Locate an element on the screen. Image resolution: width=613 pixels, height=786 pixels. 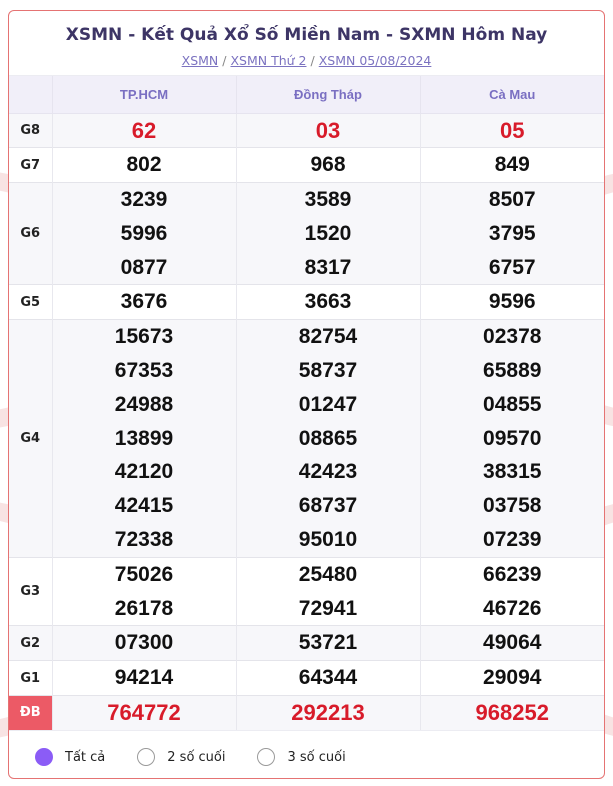
prize-number: 53721 is located at coordinates (328, 643).